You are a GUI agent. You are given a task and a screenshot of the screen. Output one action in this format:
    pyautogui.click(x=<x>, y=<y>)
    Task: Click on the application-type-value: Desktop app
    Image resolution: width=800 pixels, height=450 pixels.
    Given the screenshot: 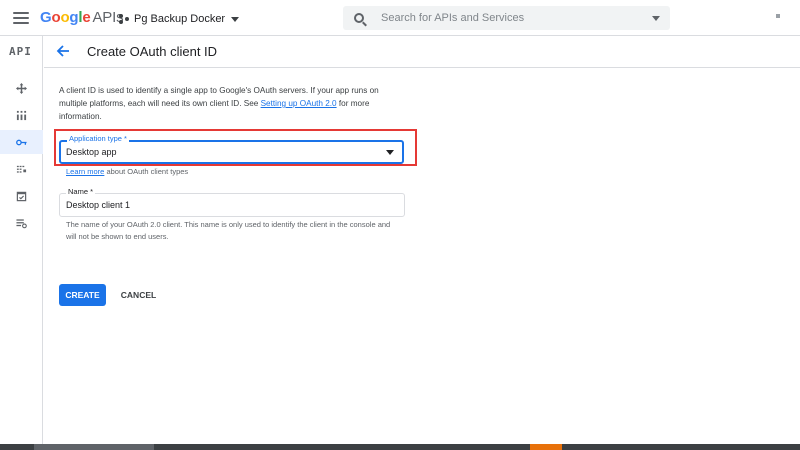 What is the action you would take?
    pyautogui.click(x=91, y=152)
    